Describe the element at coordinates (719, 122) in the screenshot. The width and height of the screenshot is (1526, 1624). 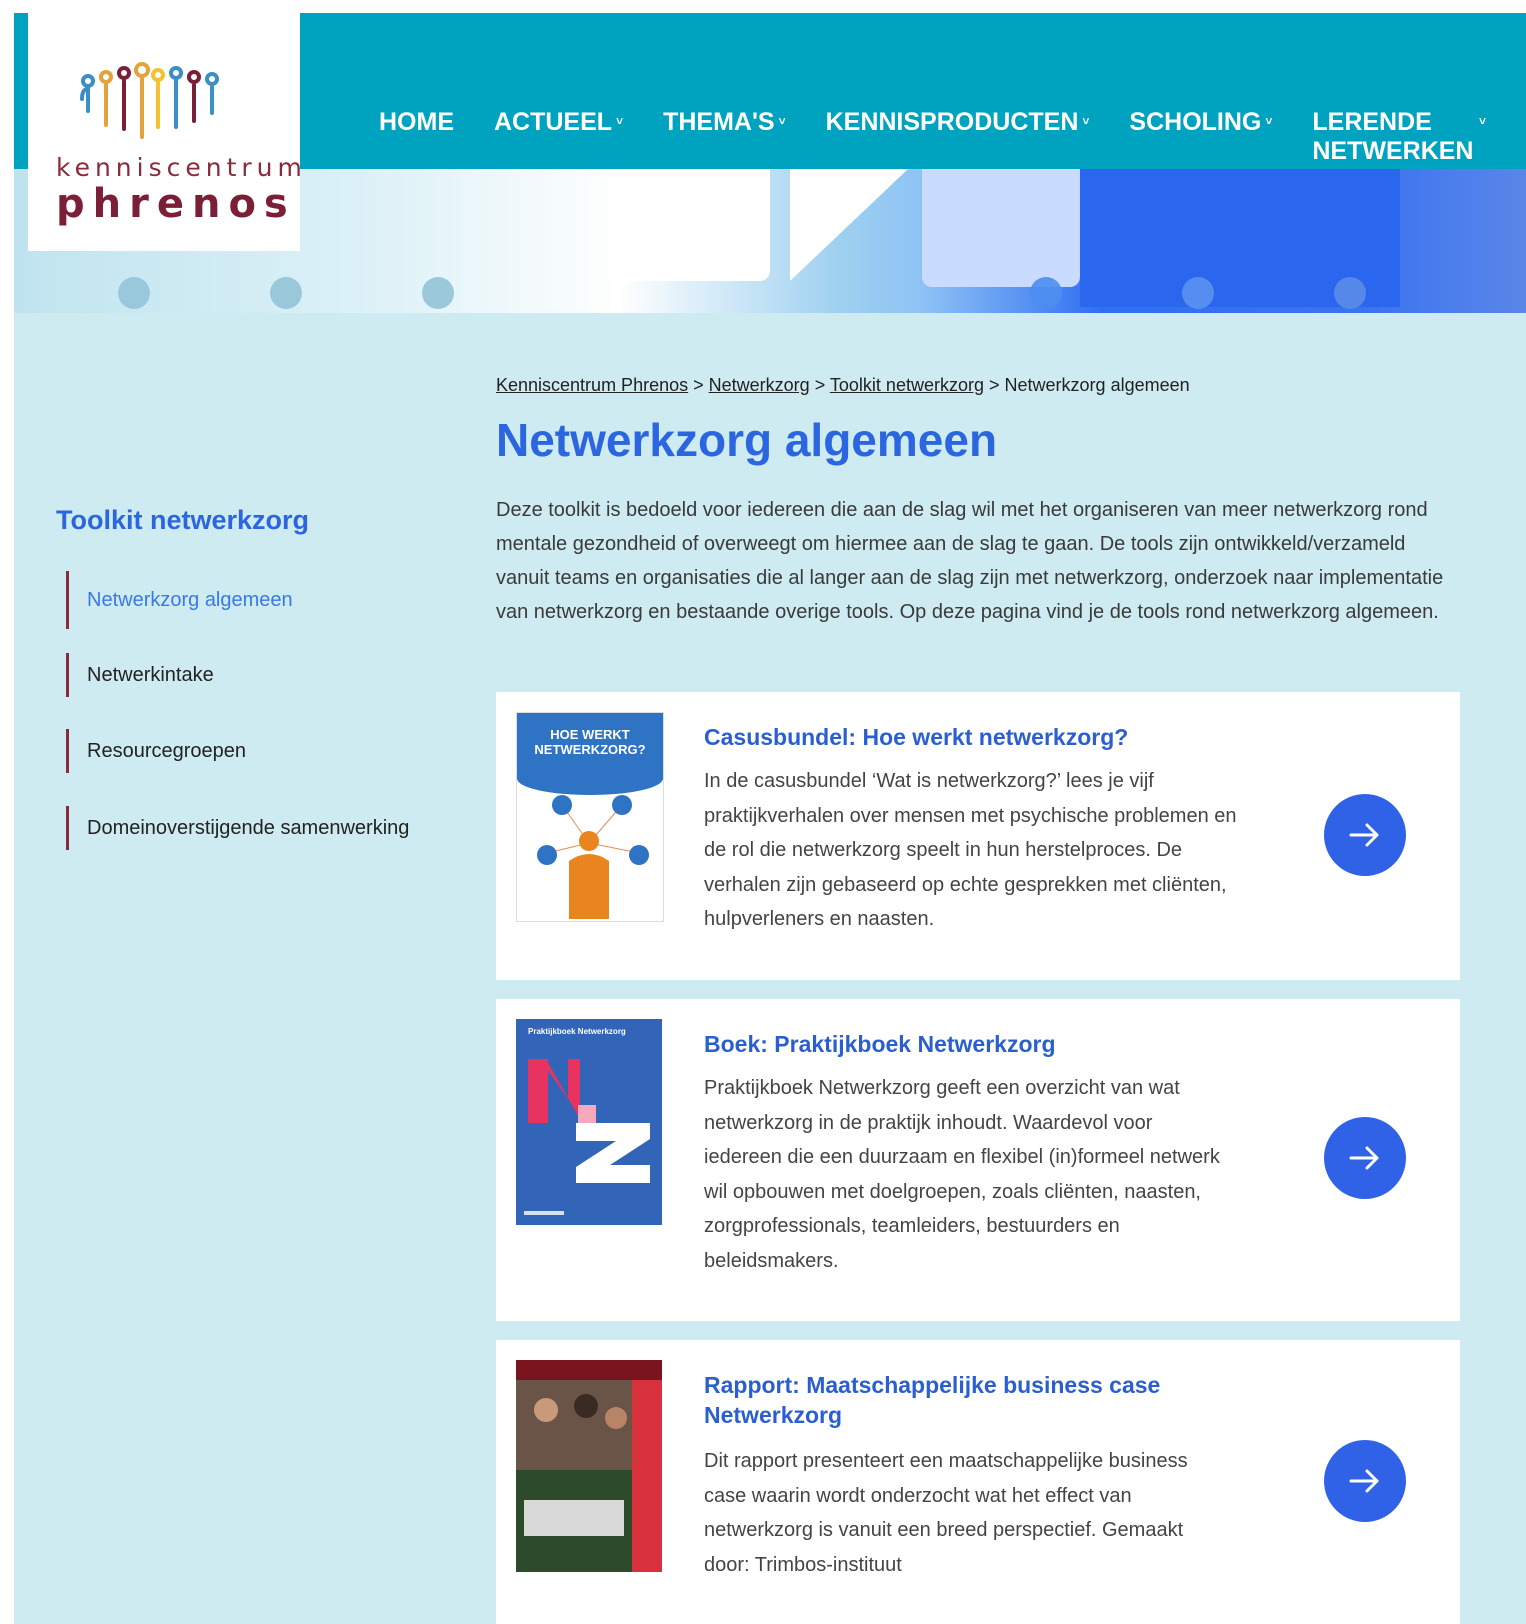
I see `nav-label: THEMA'S` at that location.